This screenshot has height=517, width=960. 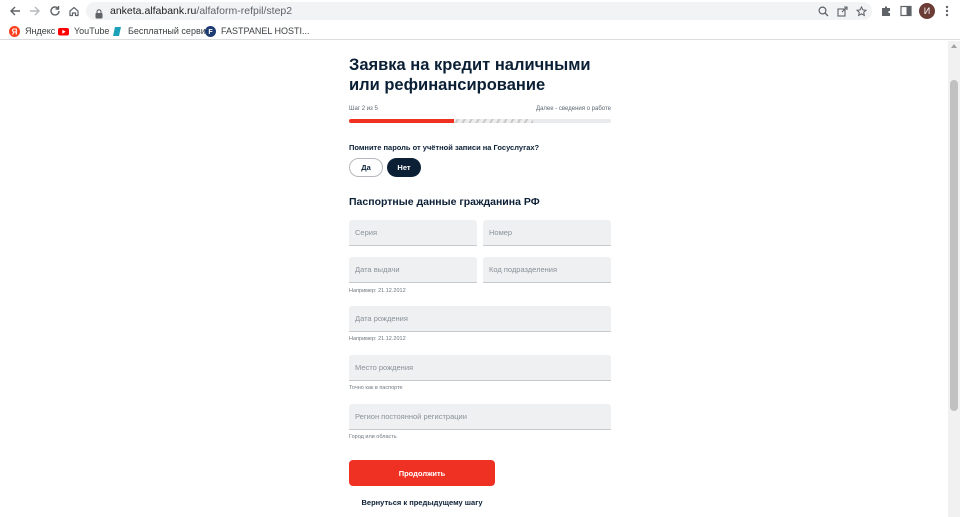 I want to click on scroll-up-arrow-icon, so click(x=954, y=46).